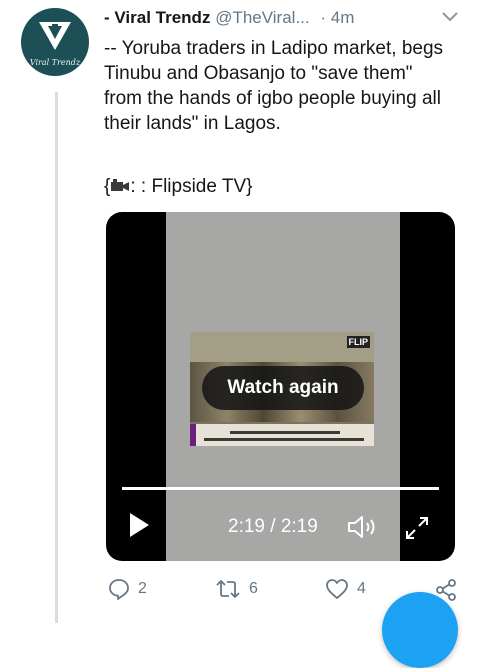 This screenshot has height=668, width=480. What do you see at coordinates (253, 588) in the screenshot?
I see `retweet-count: 6` at bounding box center [253, 588].